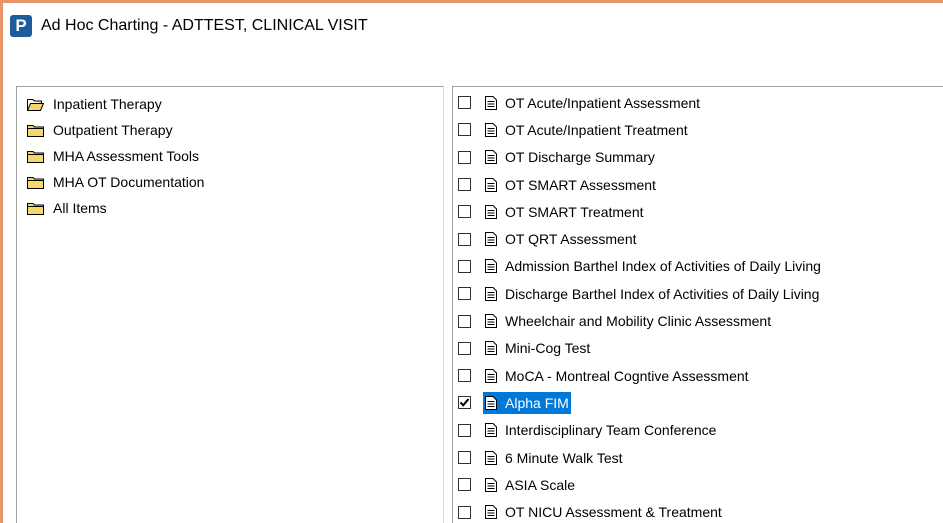 Image resolution: width=943 pixels, height=523 pixels. I want to click on document-entry: OT Discharge Summary, so click(570, 157).